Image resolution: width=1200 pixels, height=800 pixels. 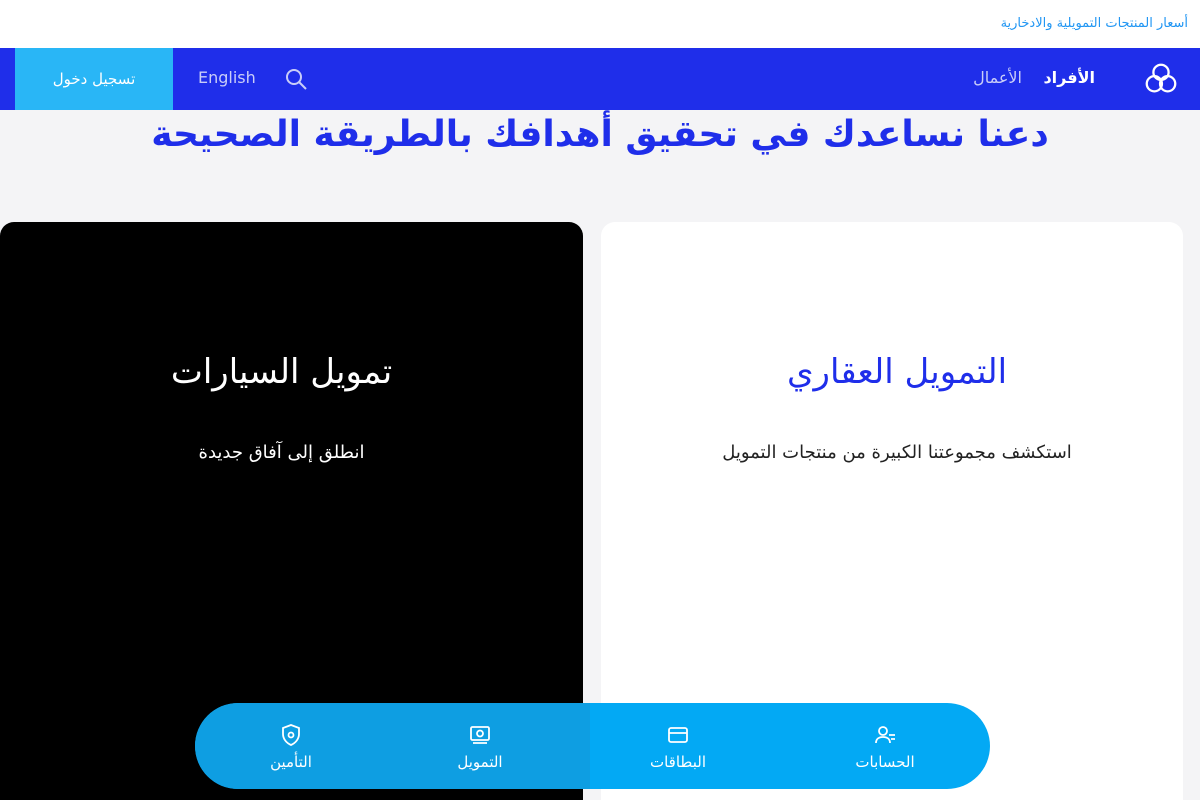 What do you see at coordinates (592, 746) in the screenshot?
I see `bottom-nav: الحسابات البطاقات التمويل التأمين` at bounding box center [592, 746].